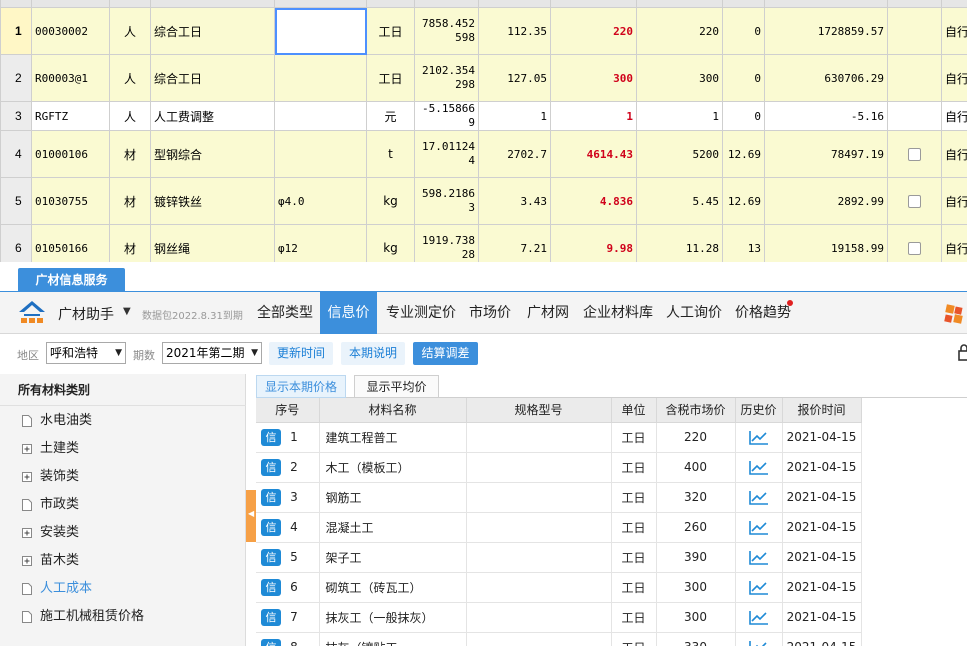 The height and width of the screenshot is (646, 967). Describe the element at coordinates (763, 313) in the screenshot. I see `tab-price-trend: 价格趋势` at that location.